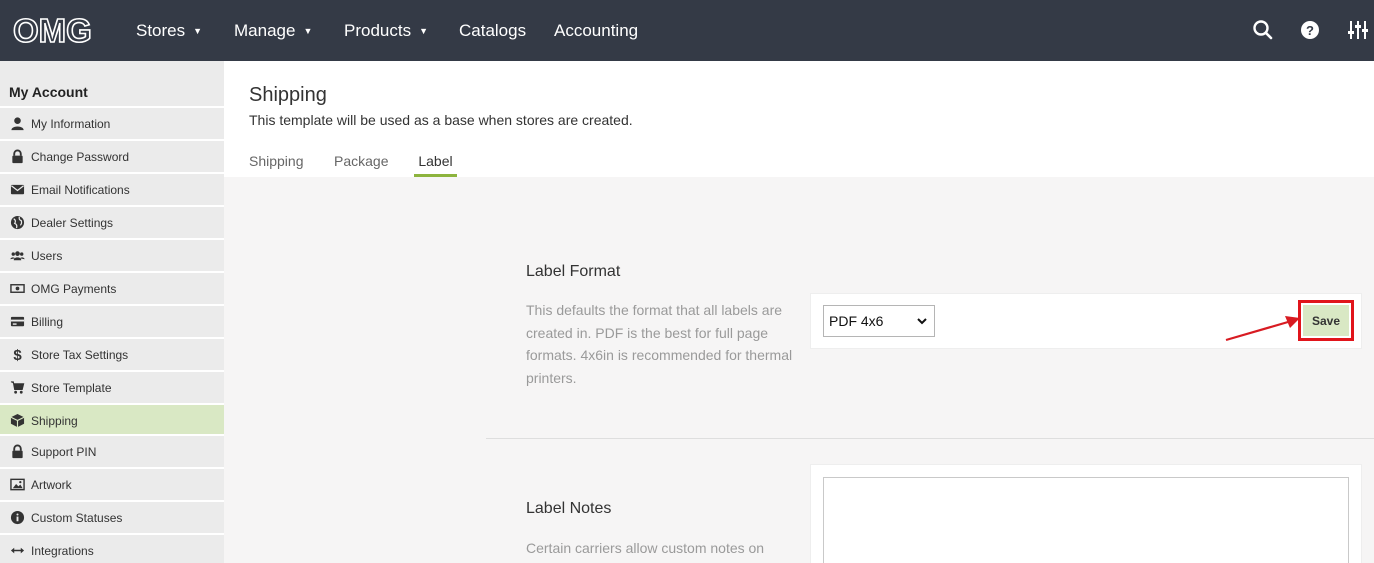 This screenshot has width=1374, height=563. I want to click on sidebar-item-store-tax-settings: $ Store Tax Settings, so click(112, 353).